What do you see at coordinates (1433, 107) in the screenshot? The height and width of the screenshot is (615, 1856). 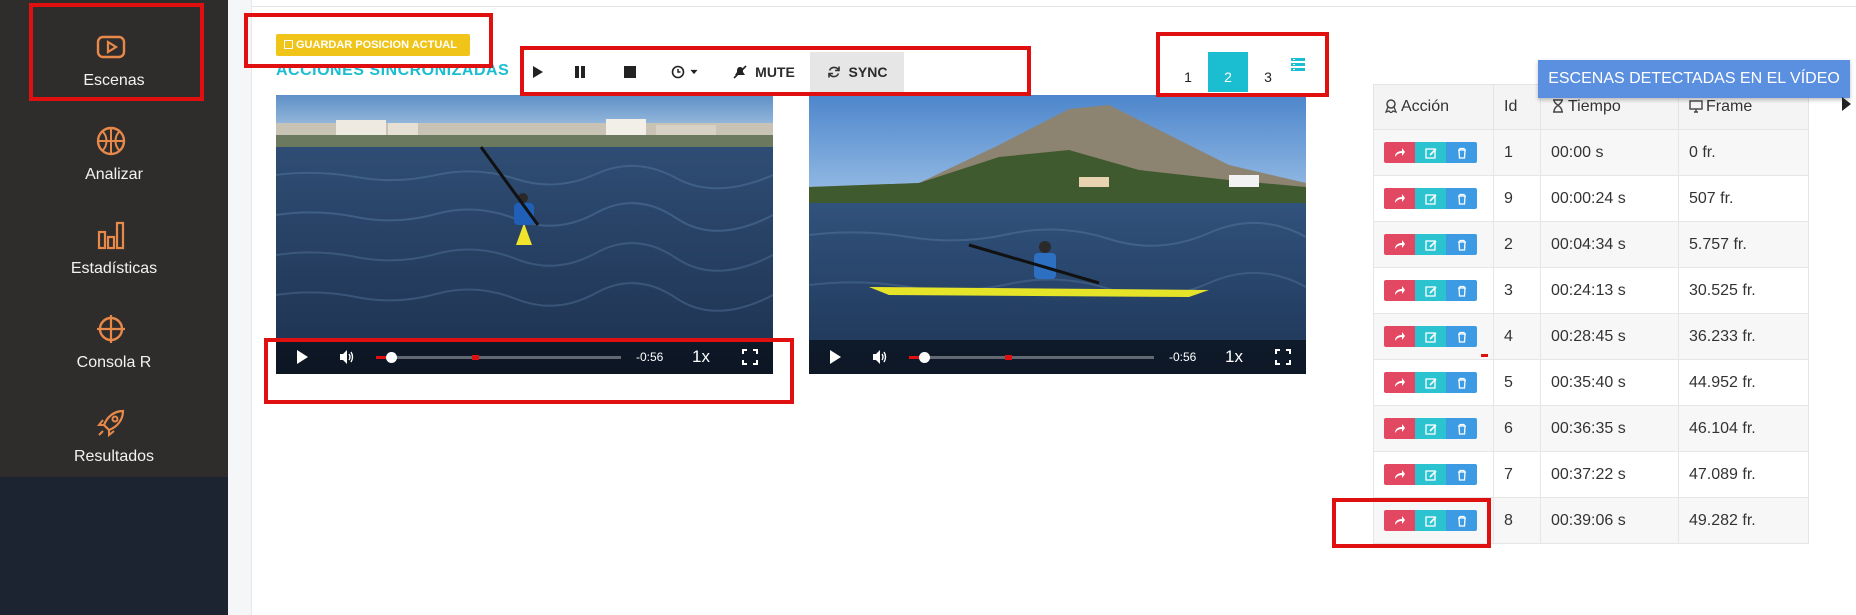 I see `header-accion: Acción` at bounding box center [1433, 107].